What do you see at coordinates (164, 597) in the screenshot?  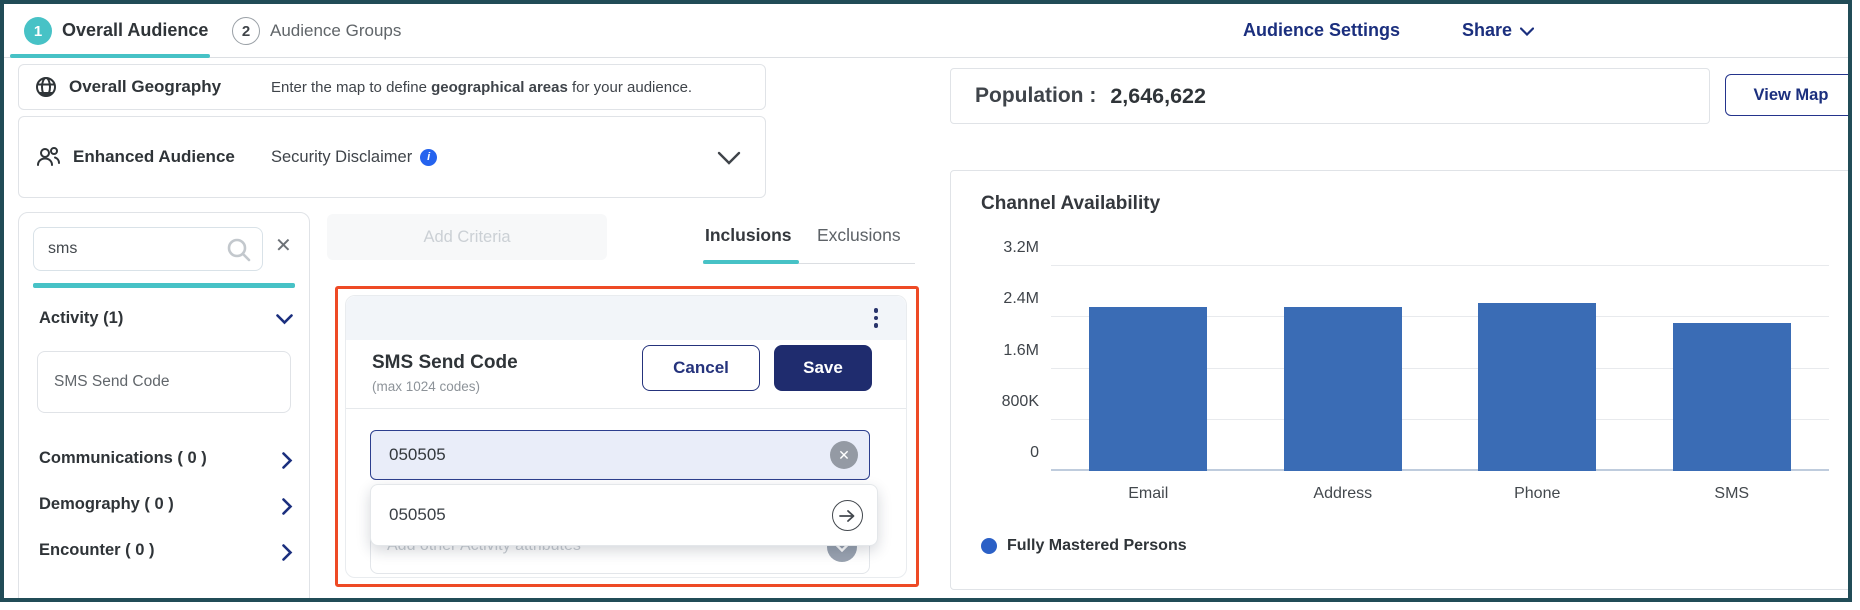 I see `sidebar-item-household: Household ( 0 )` at bounding box center [164, 597].